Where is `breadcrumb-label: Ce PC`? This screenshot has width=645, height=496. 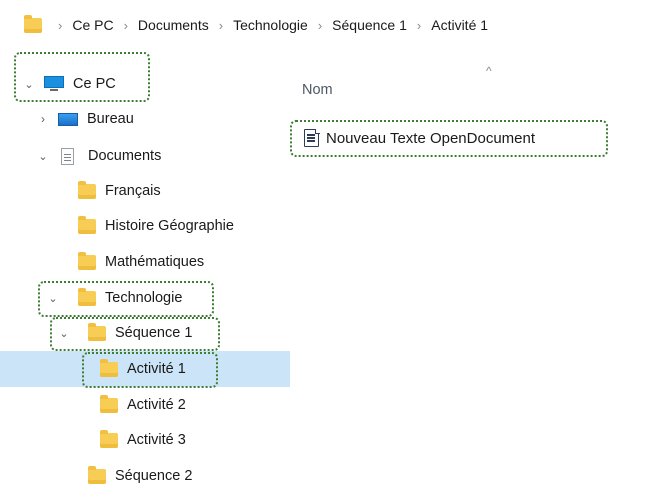
breadcrumb-label: Ce PC is located at coordinates (92, 25).